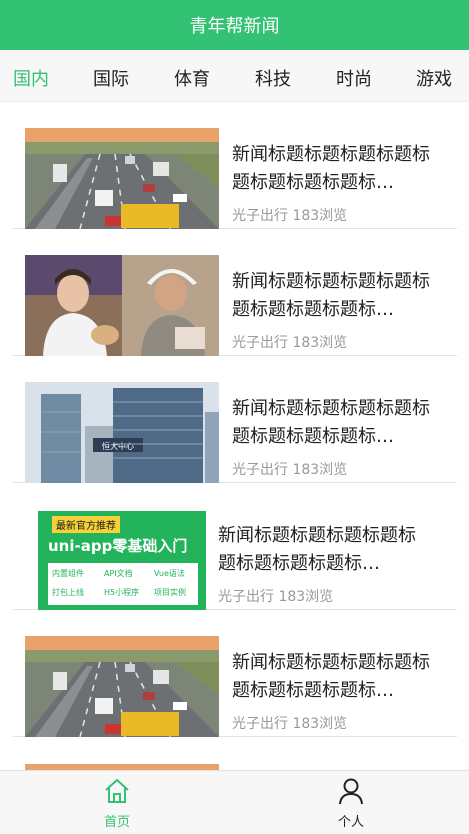 Image resolution: width=469 pixels, height=834 pixels. Describe the element at coordinates (111, 78) in the screenshot. I see `tab-international: 国际` at that location.